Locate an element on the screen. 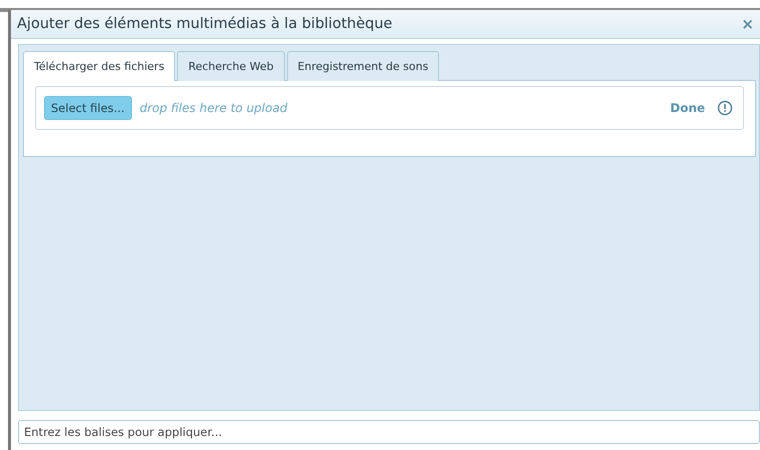  drop-hint: drop files here to upload is located at coordinates (214, 108).